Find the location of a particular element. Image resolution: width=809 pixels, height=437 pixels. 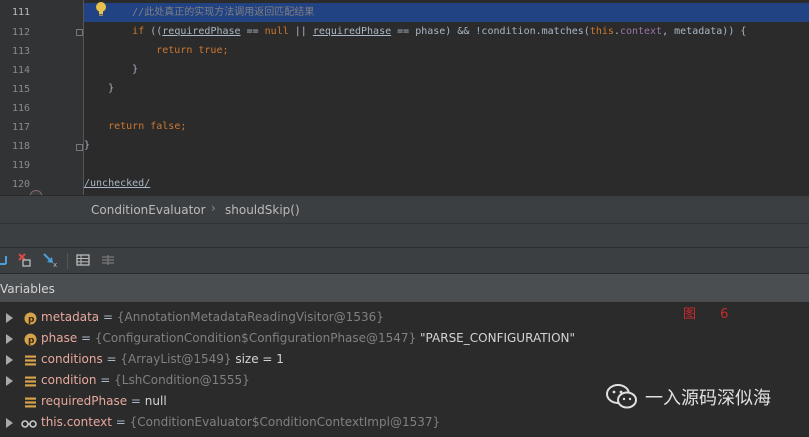

breadcrumb-method: shouldSkip() is located at coordinates (262, 210).